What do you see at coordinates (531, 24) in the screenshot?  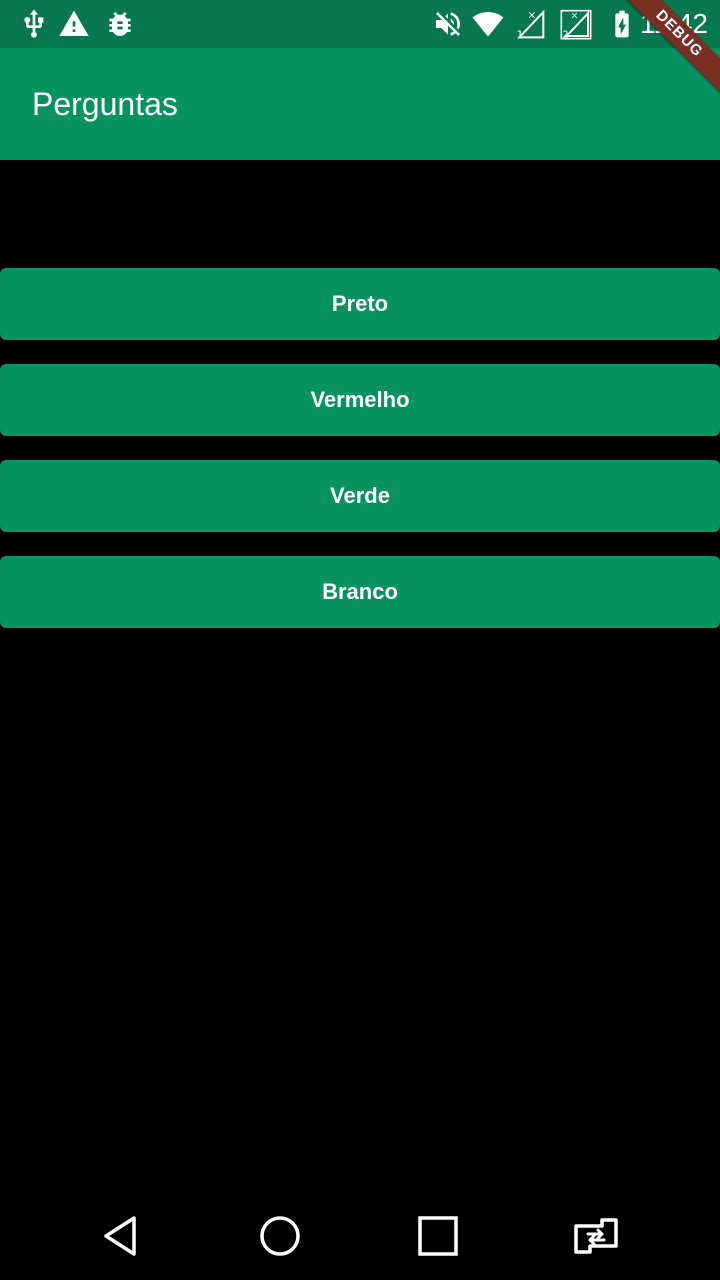 I see `signal-sim1-icon: 1 ×` at bounding box center [531, 24].